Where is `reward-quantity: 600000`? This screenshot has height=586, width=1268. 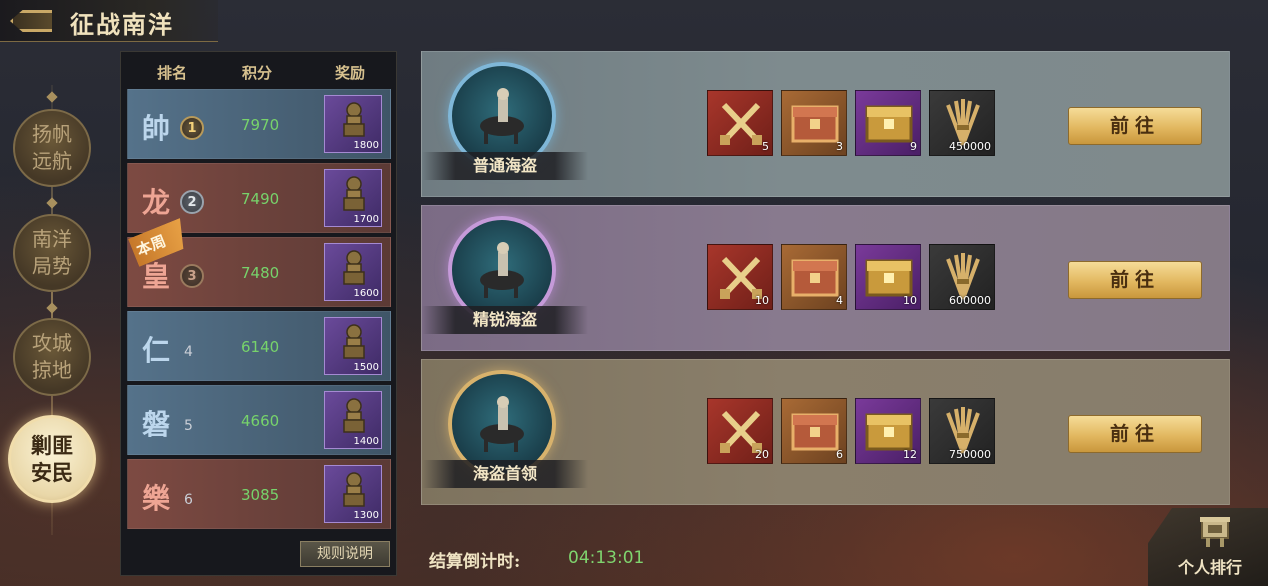 reward-quantity: 600000 is located at coordinates (970, 300).